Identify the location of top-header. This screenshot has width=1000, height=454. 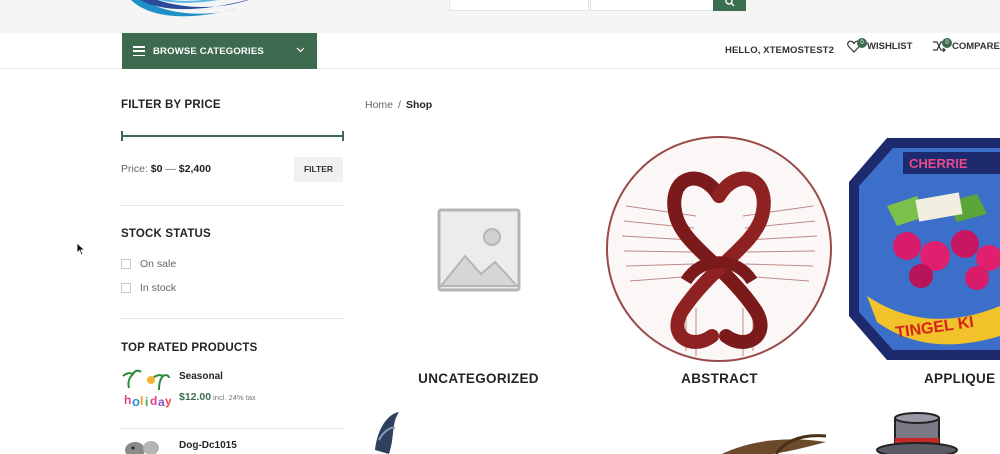
(500, 16).